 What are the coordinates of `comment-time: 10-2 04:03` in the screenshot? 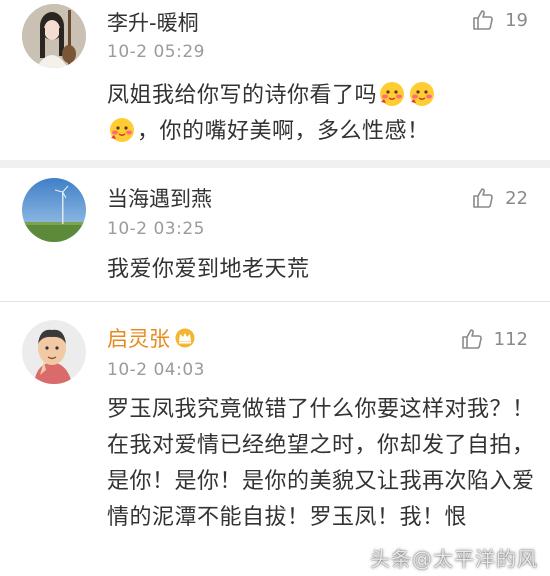 It's located at (156, 370).